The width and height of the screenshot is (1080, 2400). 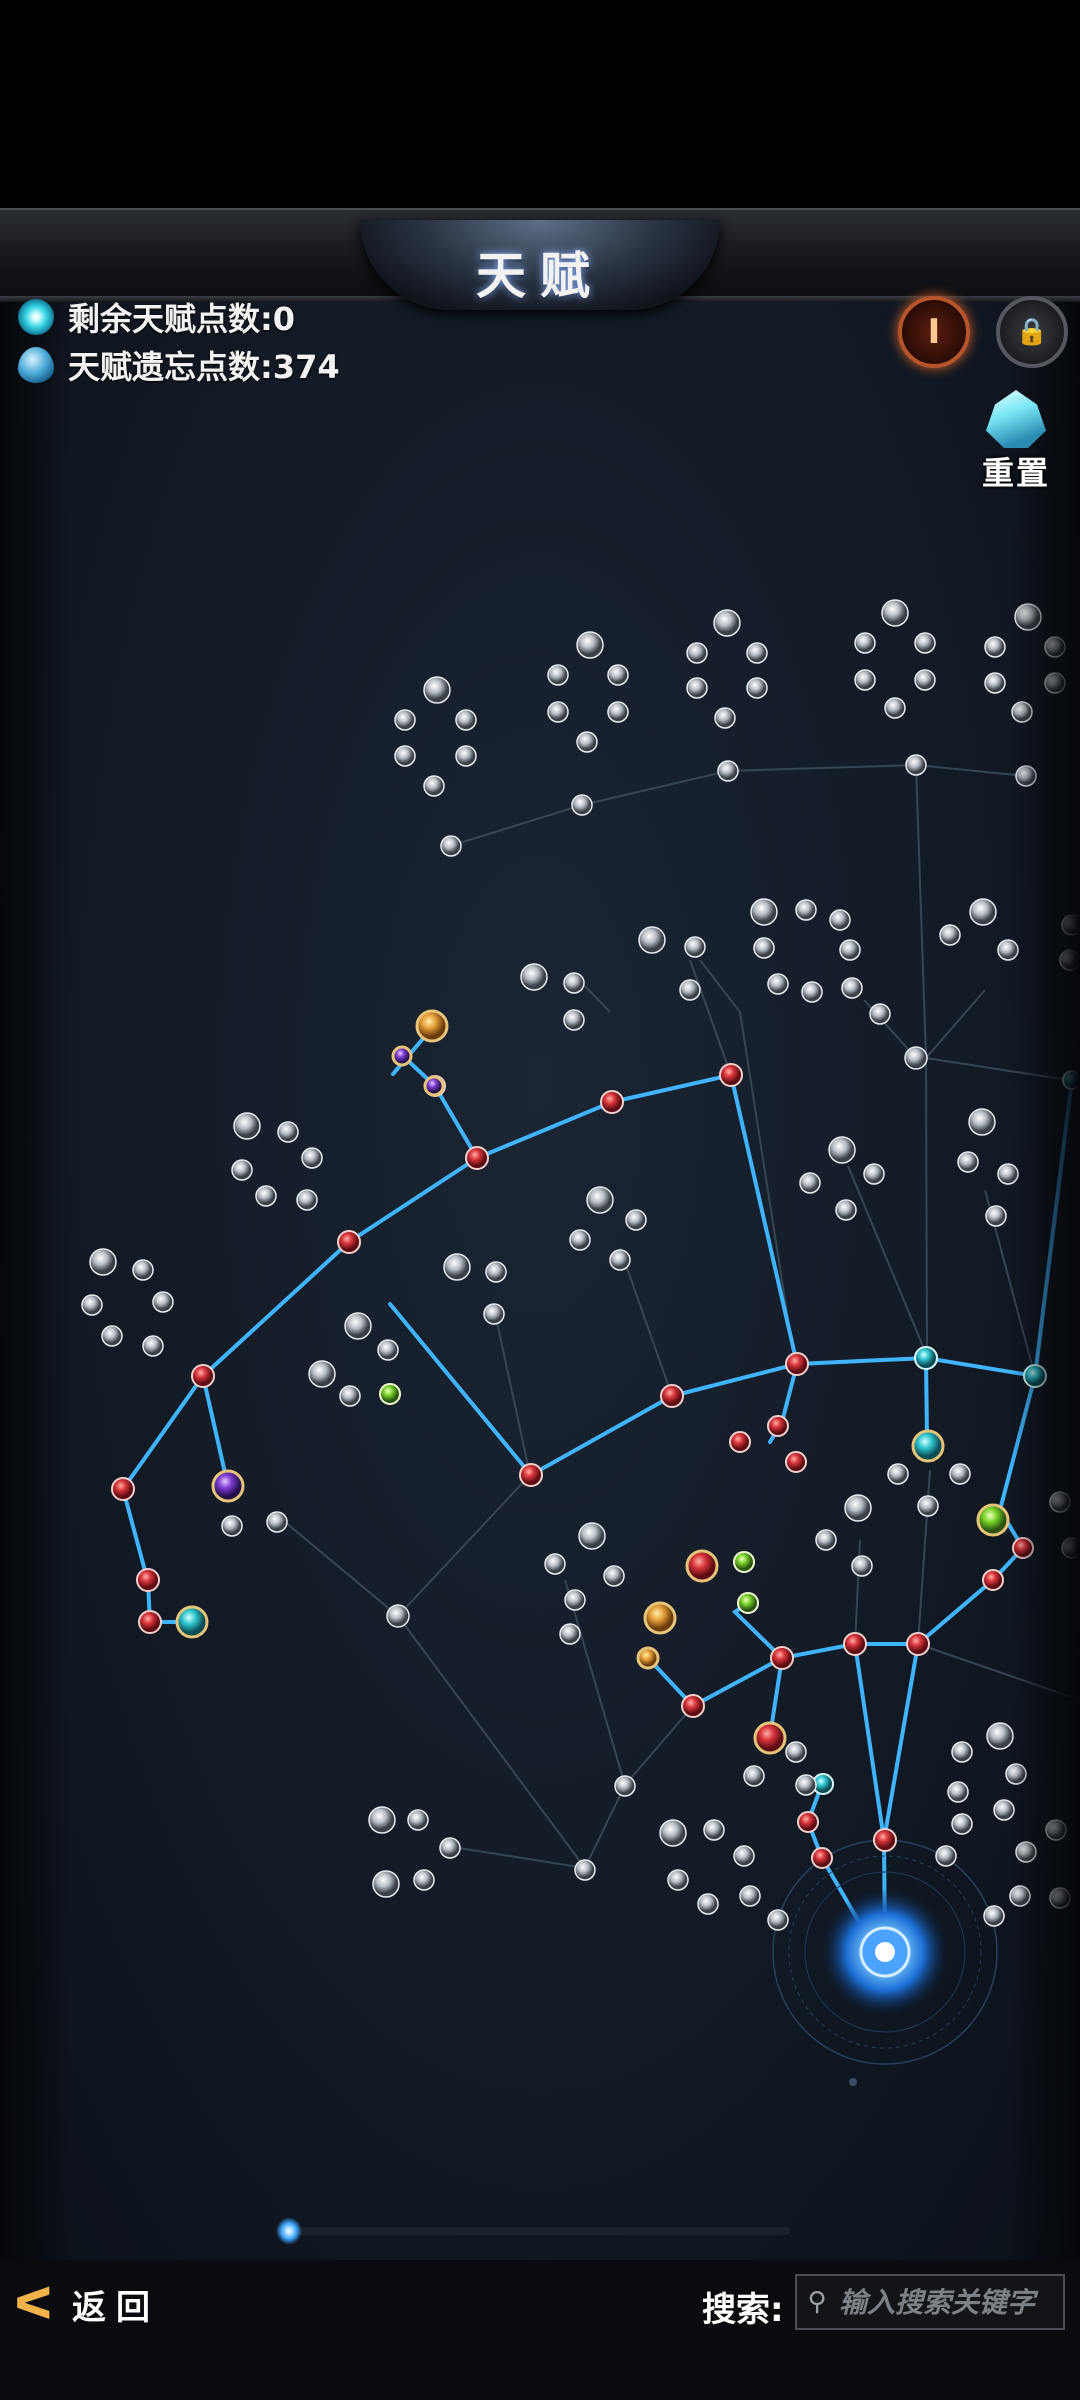 I want to click on search-box: ⚲, so click(x=930, y=2302).